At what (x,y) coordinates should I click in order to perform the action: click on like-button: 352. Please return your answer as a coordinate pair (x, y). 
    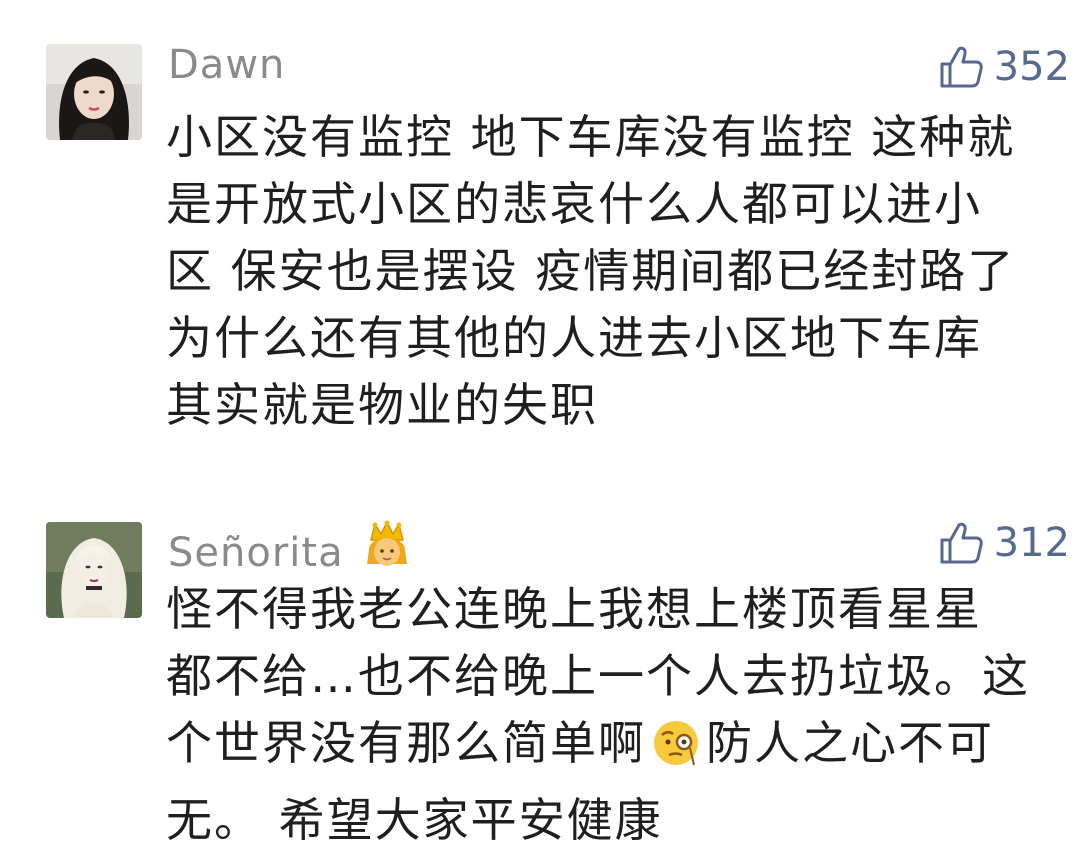
    Looking at the image, I should click on (1004, 67).